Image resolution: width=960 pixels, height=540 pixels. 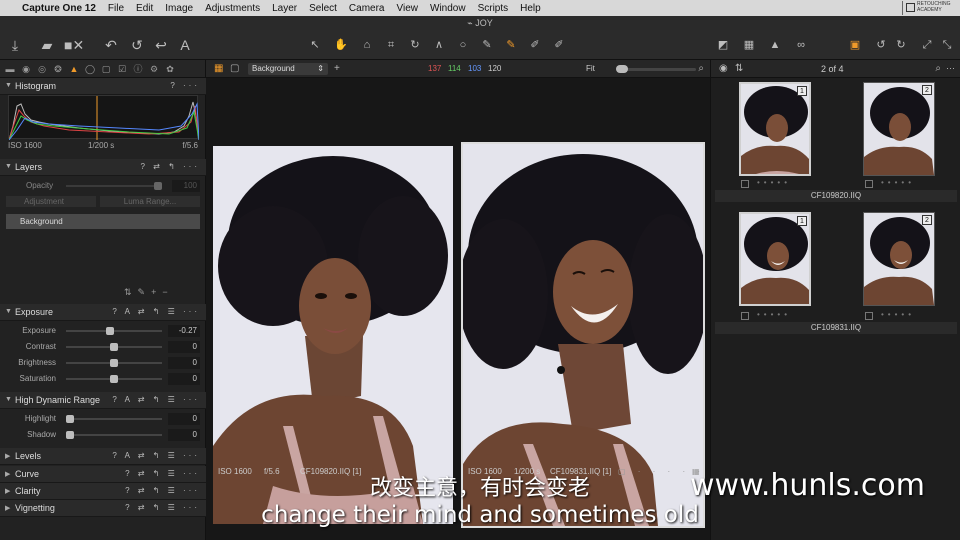 I want to click on thumbnail-1-rating: •••••, so click(x=774, y=182).